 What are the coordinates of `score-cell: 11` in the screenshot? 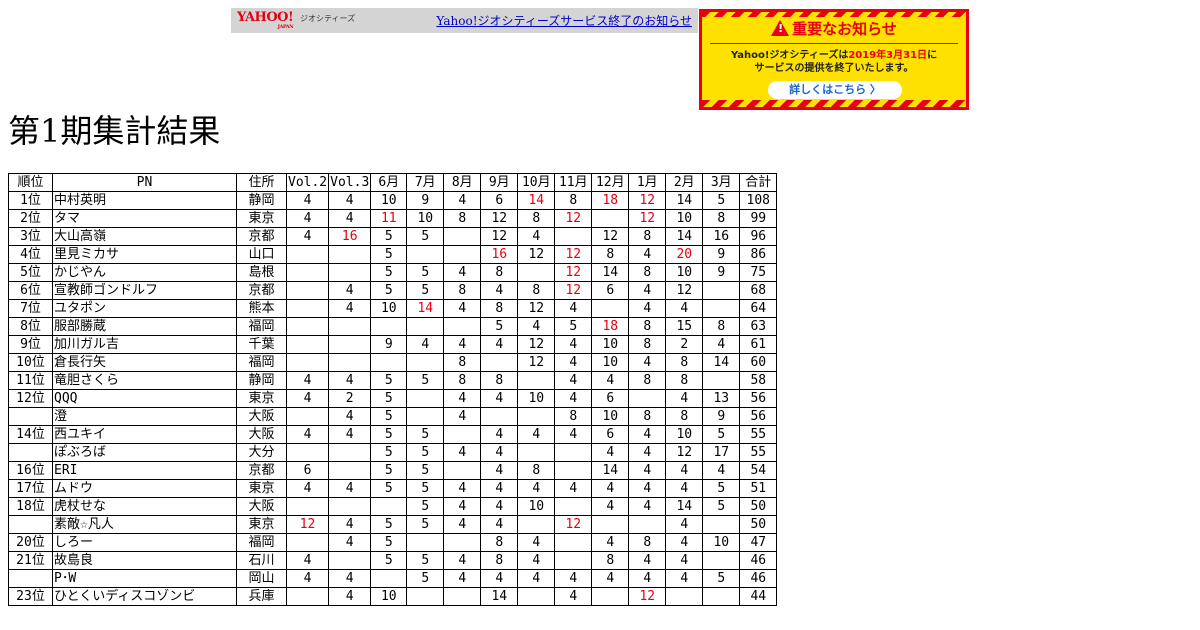 It's located at (389, 218).